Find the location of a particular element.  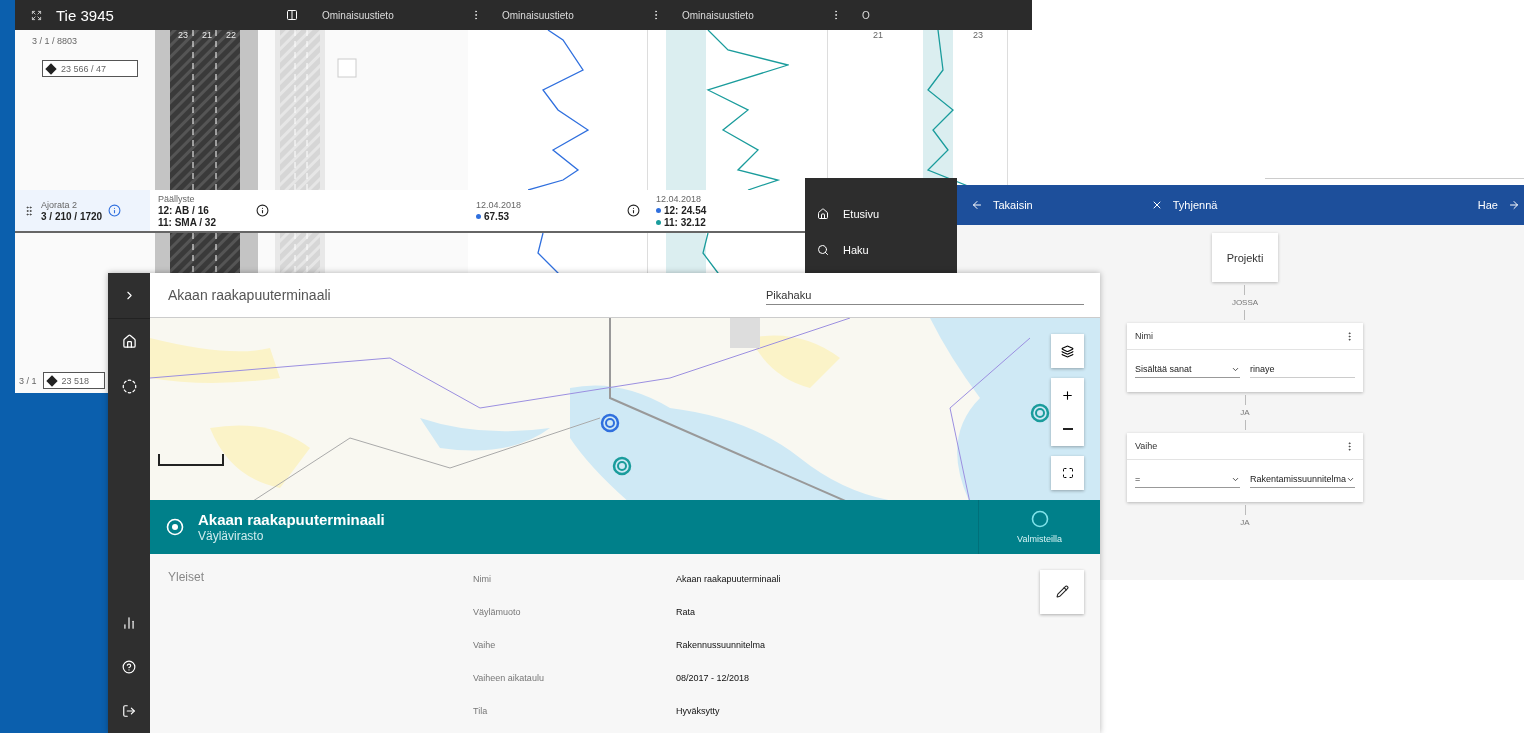

banner-title: Akaan raakapuuterminaali is located at coordinates (291, 519).